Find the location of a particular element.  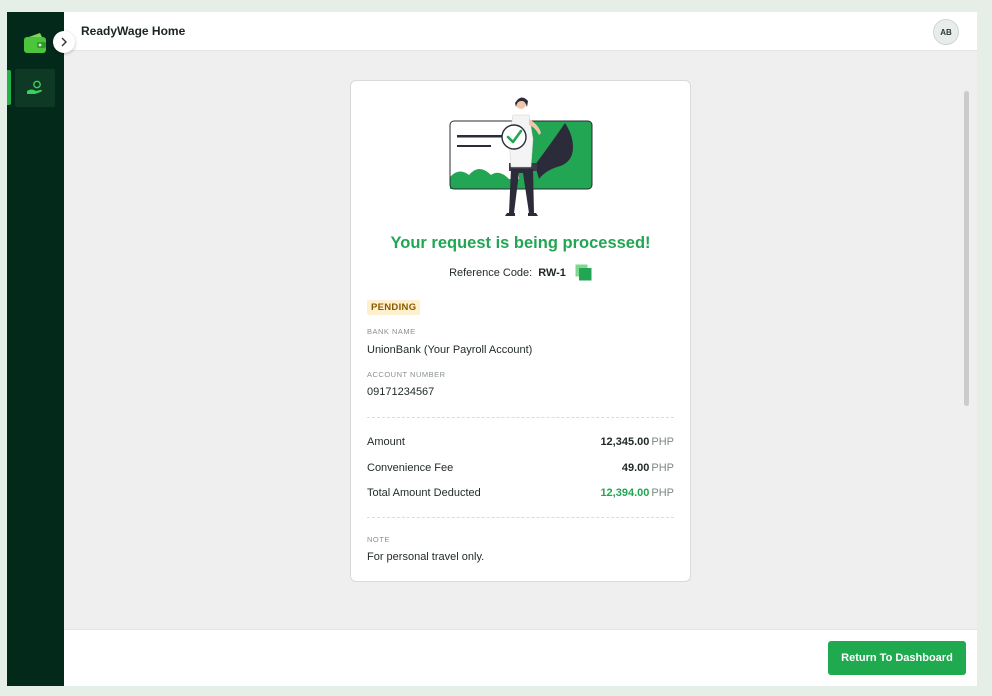

bank-name-value: UnionBank (Your Payroll Account) is located at coordinates (450, 350).